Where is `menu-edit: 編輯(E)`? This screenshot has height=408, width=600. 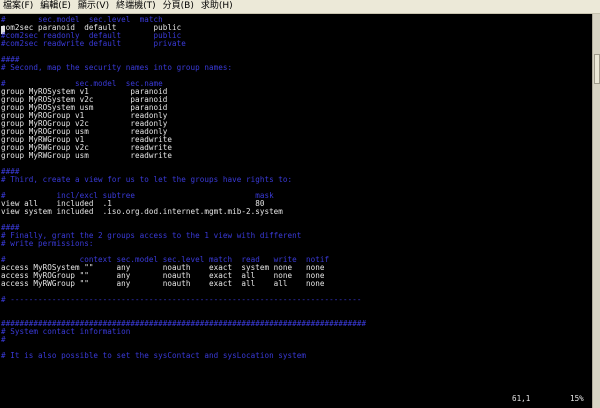 menu-edit: 編輯(E) is located at coordinates (55, 6).